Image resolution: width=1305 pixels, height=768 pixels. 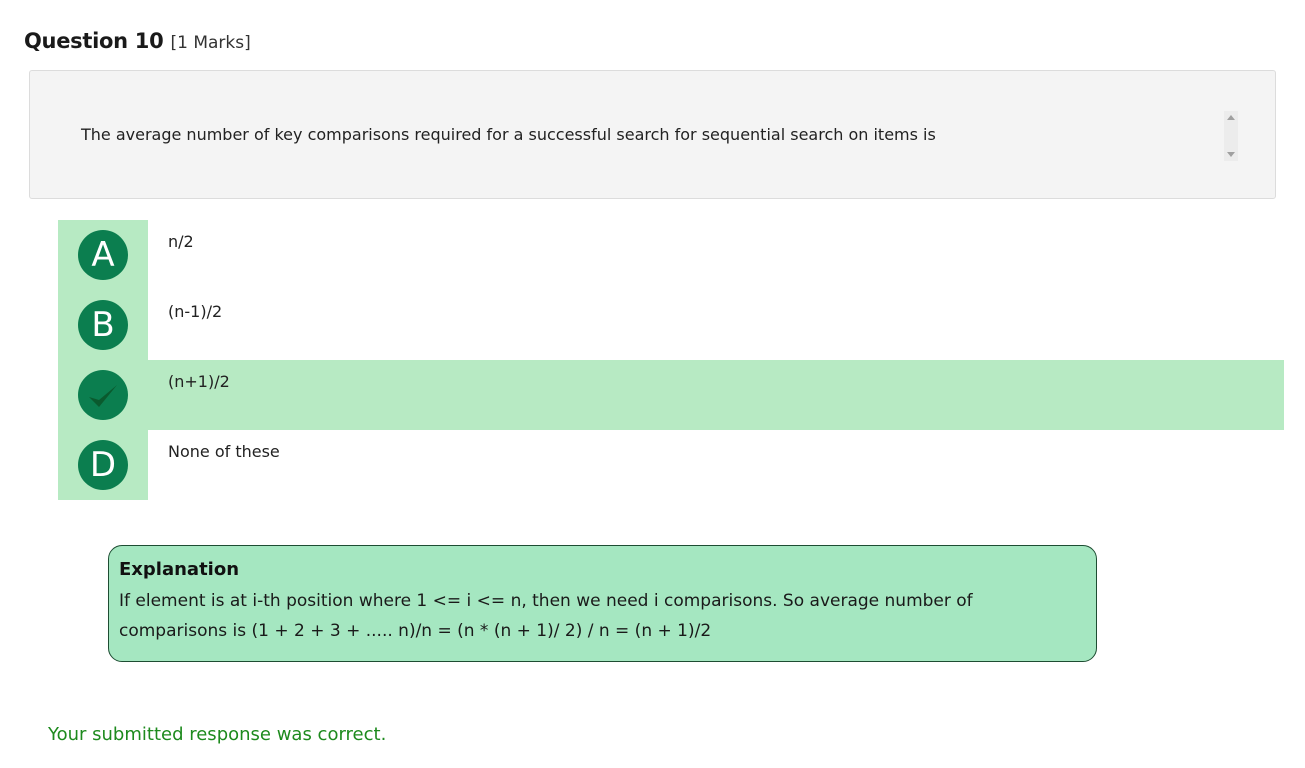 I want to click on result-message: Your submitted response was correct., so click(x=217, y=734).